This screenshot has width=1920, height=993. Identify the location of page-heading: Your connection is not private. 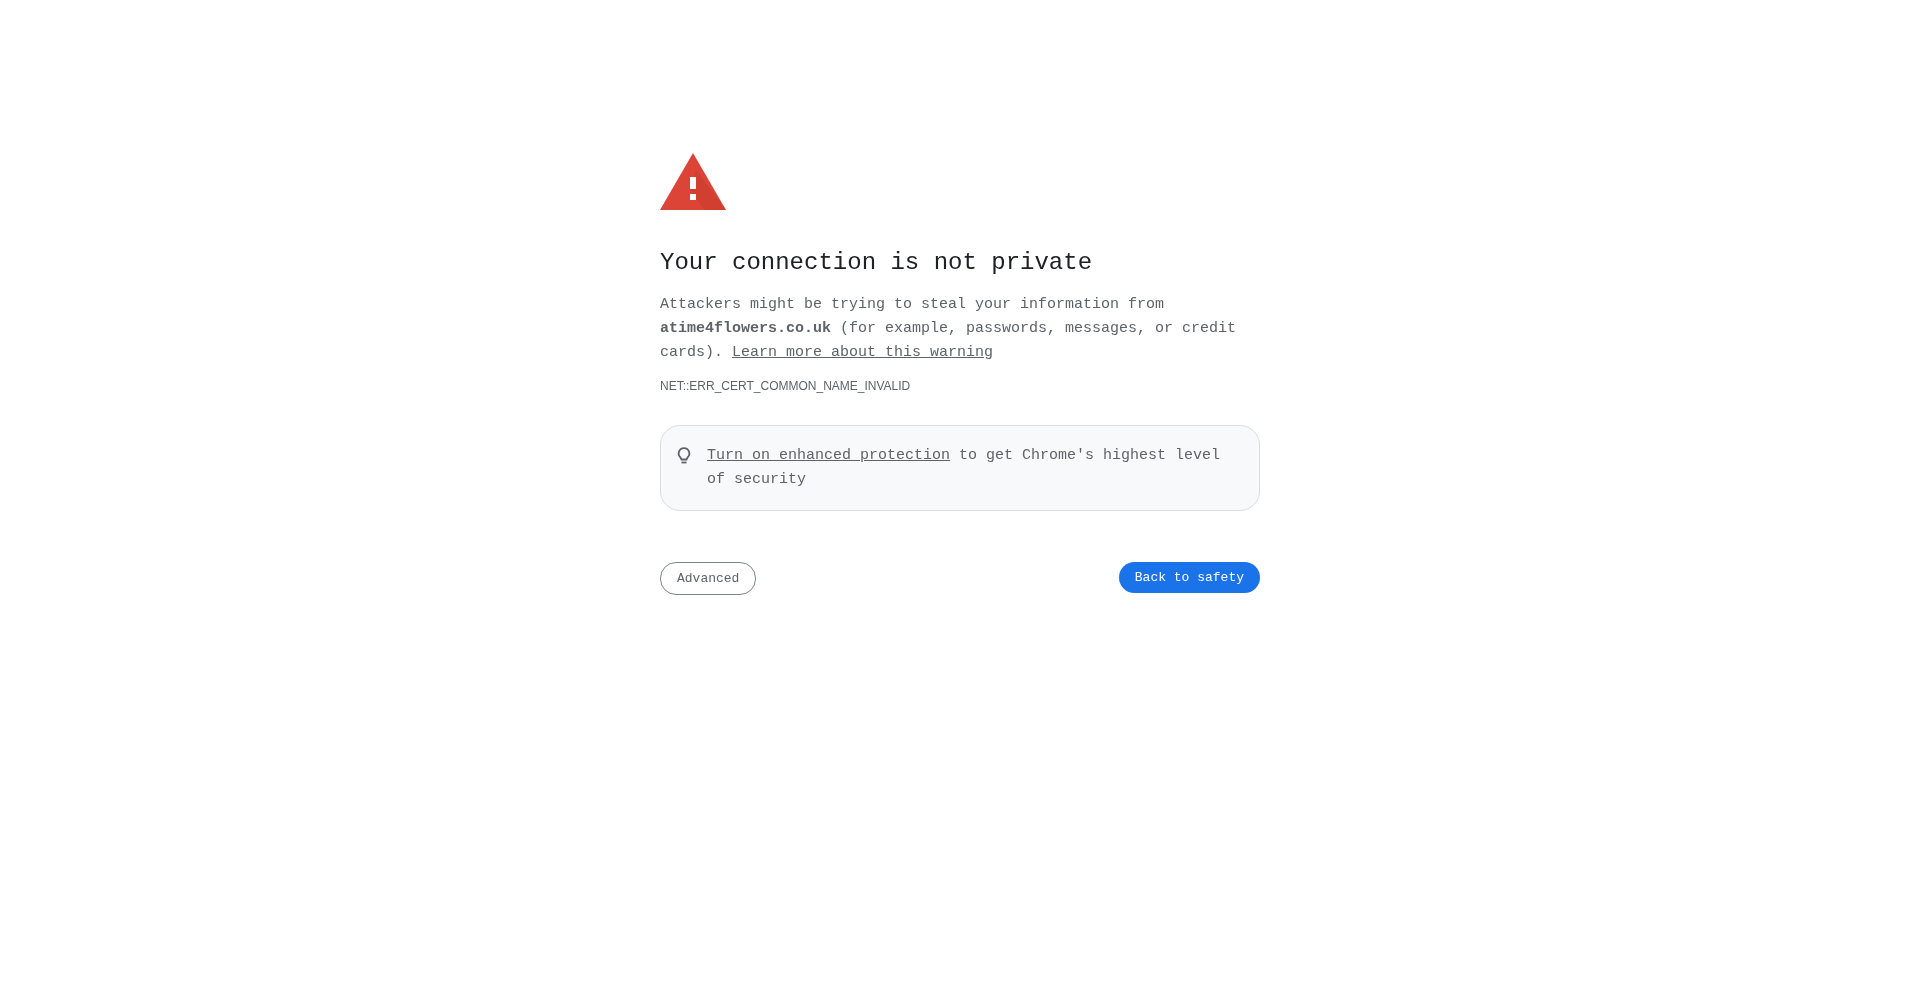
(876, 263).